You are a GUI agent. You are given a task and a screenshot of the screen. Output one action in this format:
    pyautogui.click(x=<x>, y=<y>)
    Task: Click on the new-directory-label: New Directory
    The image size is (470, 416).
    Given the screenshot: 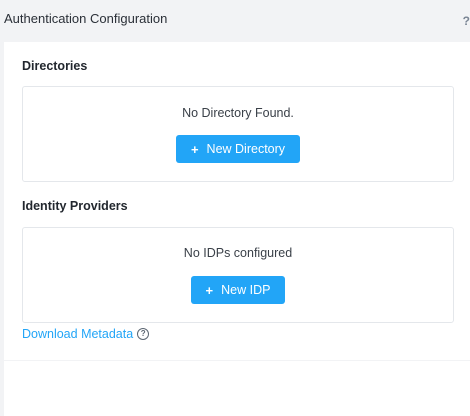 What is the action you would take?
    pyautogui.click(x=246, y=149)
    